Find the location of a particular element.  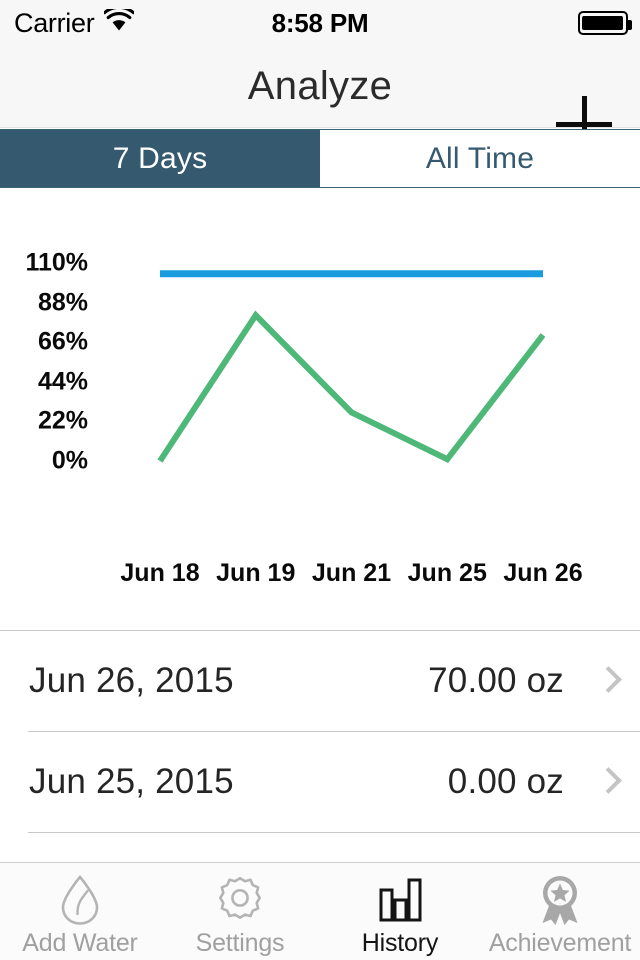

bar-chart-icon is located at coordinates (400, 900).